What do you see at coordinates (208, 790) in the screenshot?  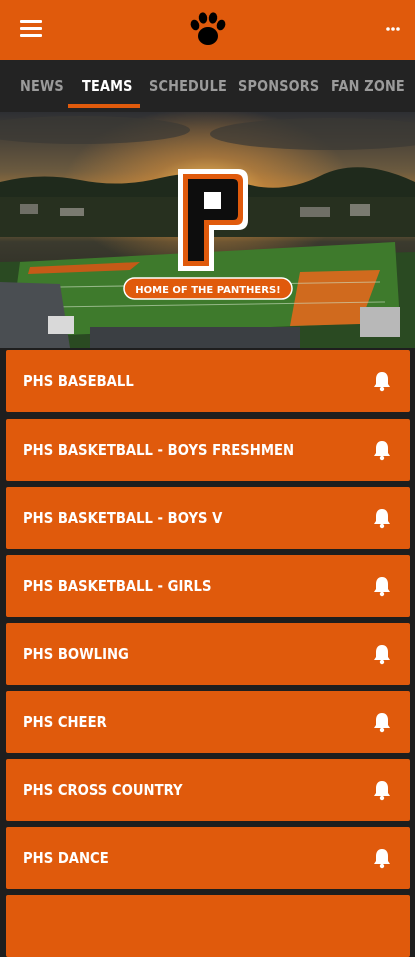 I see `team-row-cross-country: PHS CROSS COUNTRY` at bounding box center [208, 790].